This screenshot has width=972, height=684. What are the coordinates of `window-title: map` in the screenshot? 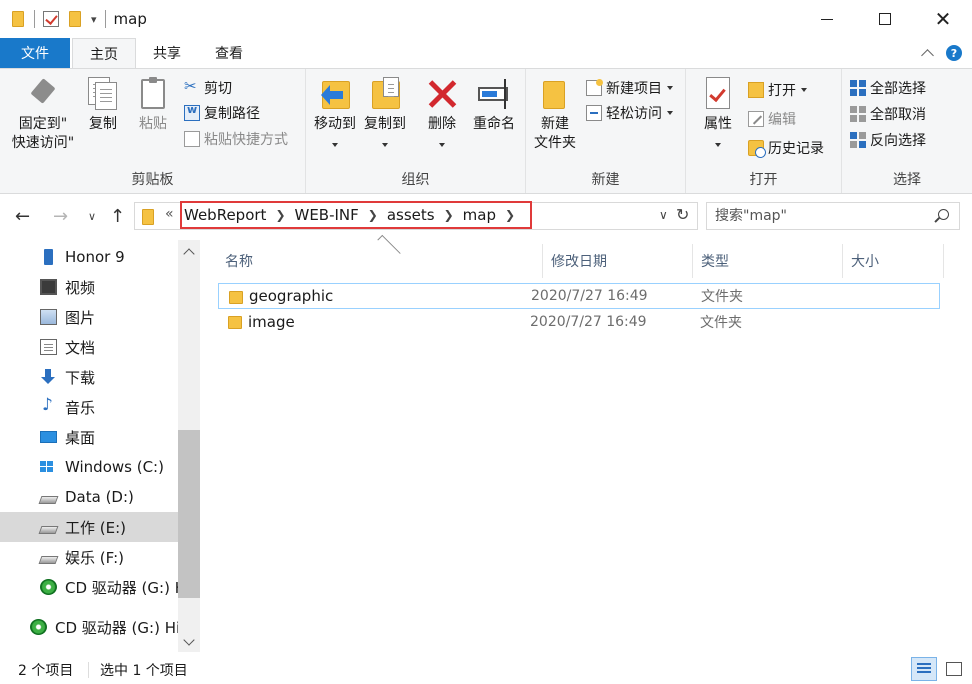 It's located at (130, 19).